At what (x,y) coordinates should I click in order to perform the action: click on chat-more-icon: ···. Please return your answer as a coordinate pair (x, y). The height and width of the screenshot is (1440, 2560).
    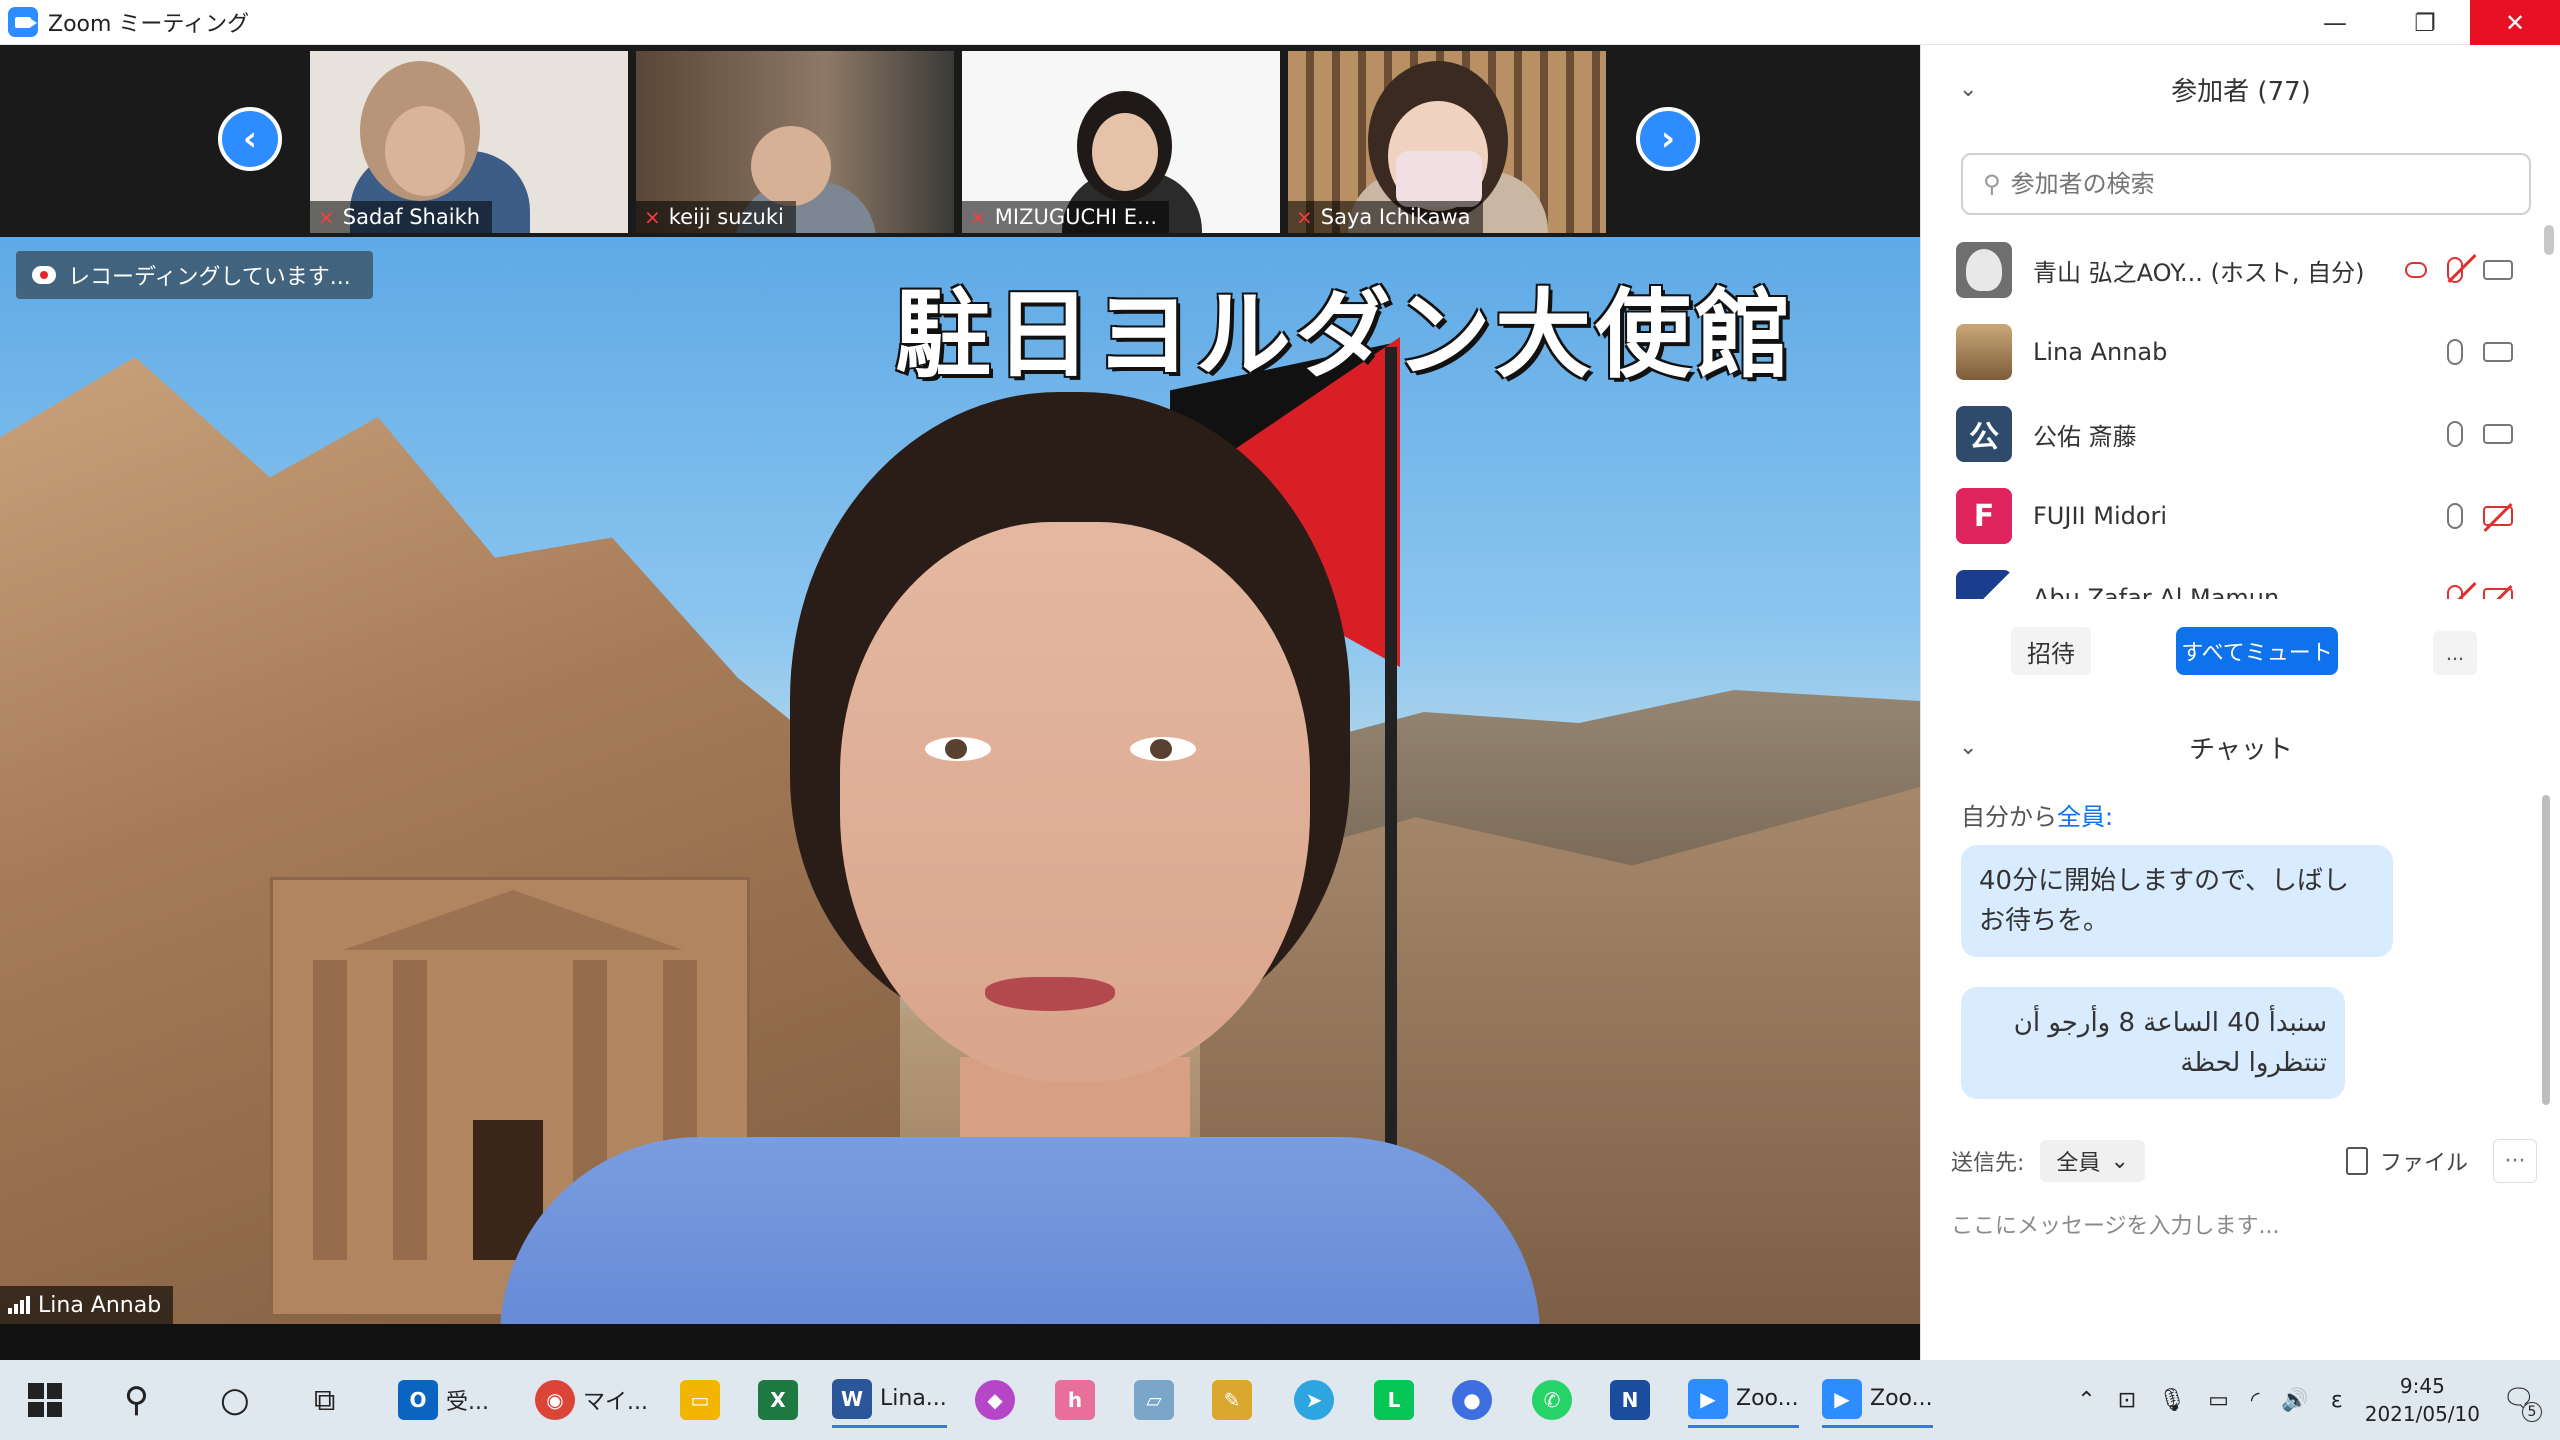
    Looking at the image, I should click on (2515, 1161).